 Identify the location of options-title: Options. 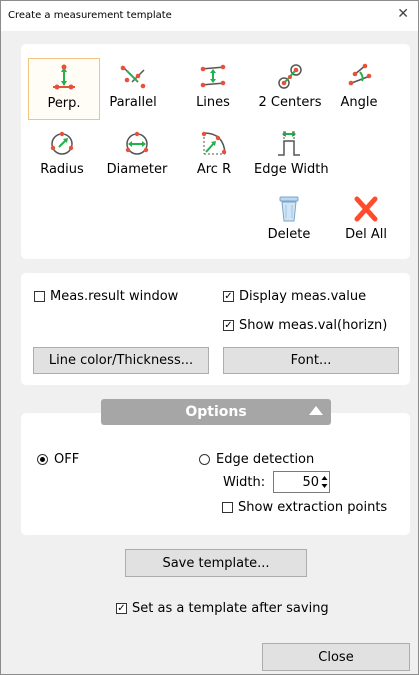
(216, 412).